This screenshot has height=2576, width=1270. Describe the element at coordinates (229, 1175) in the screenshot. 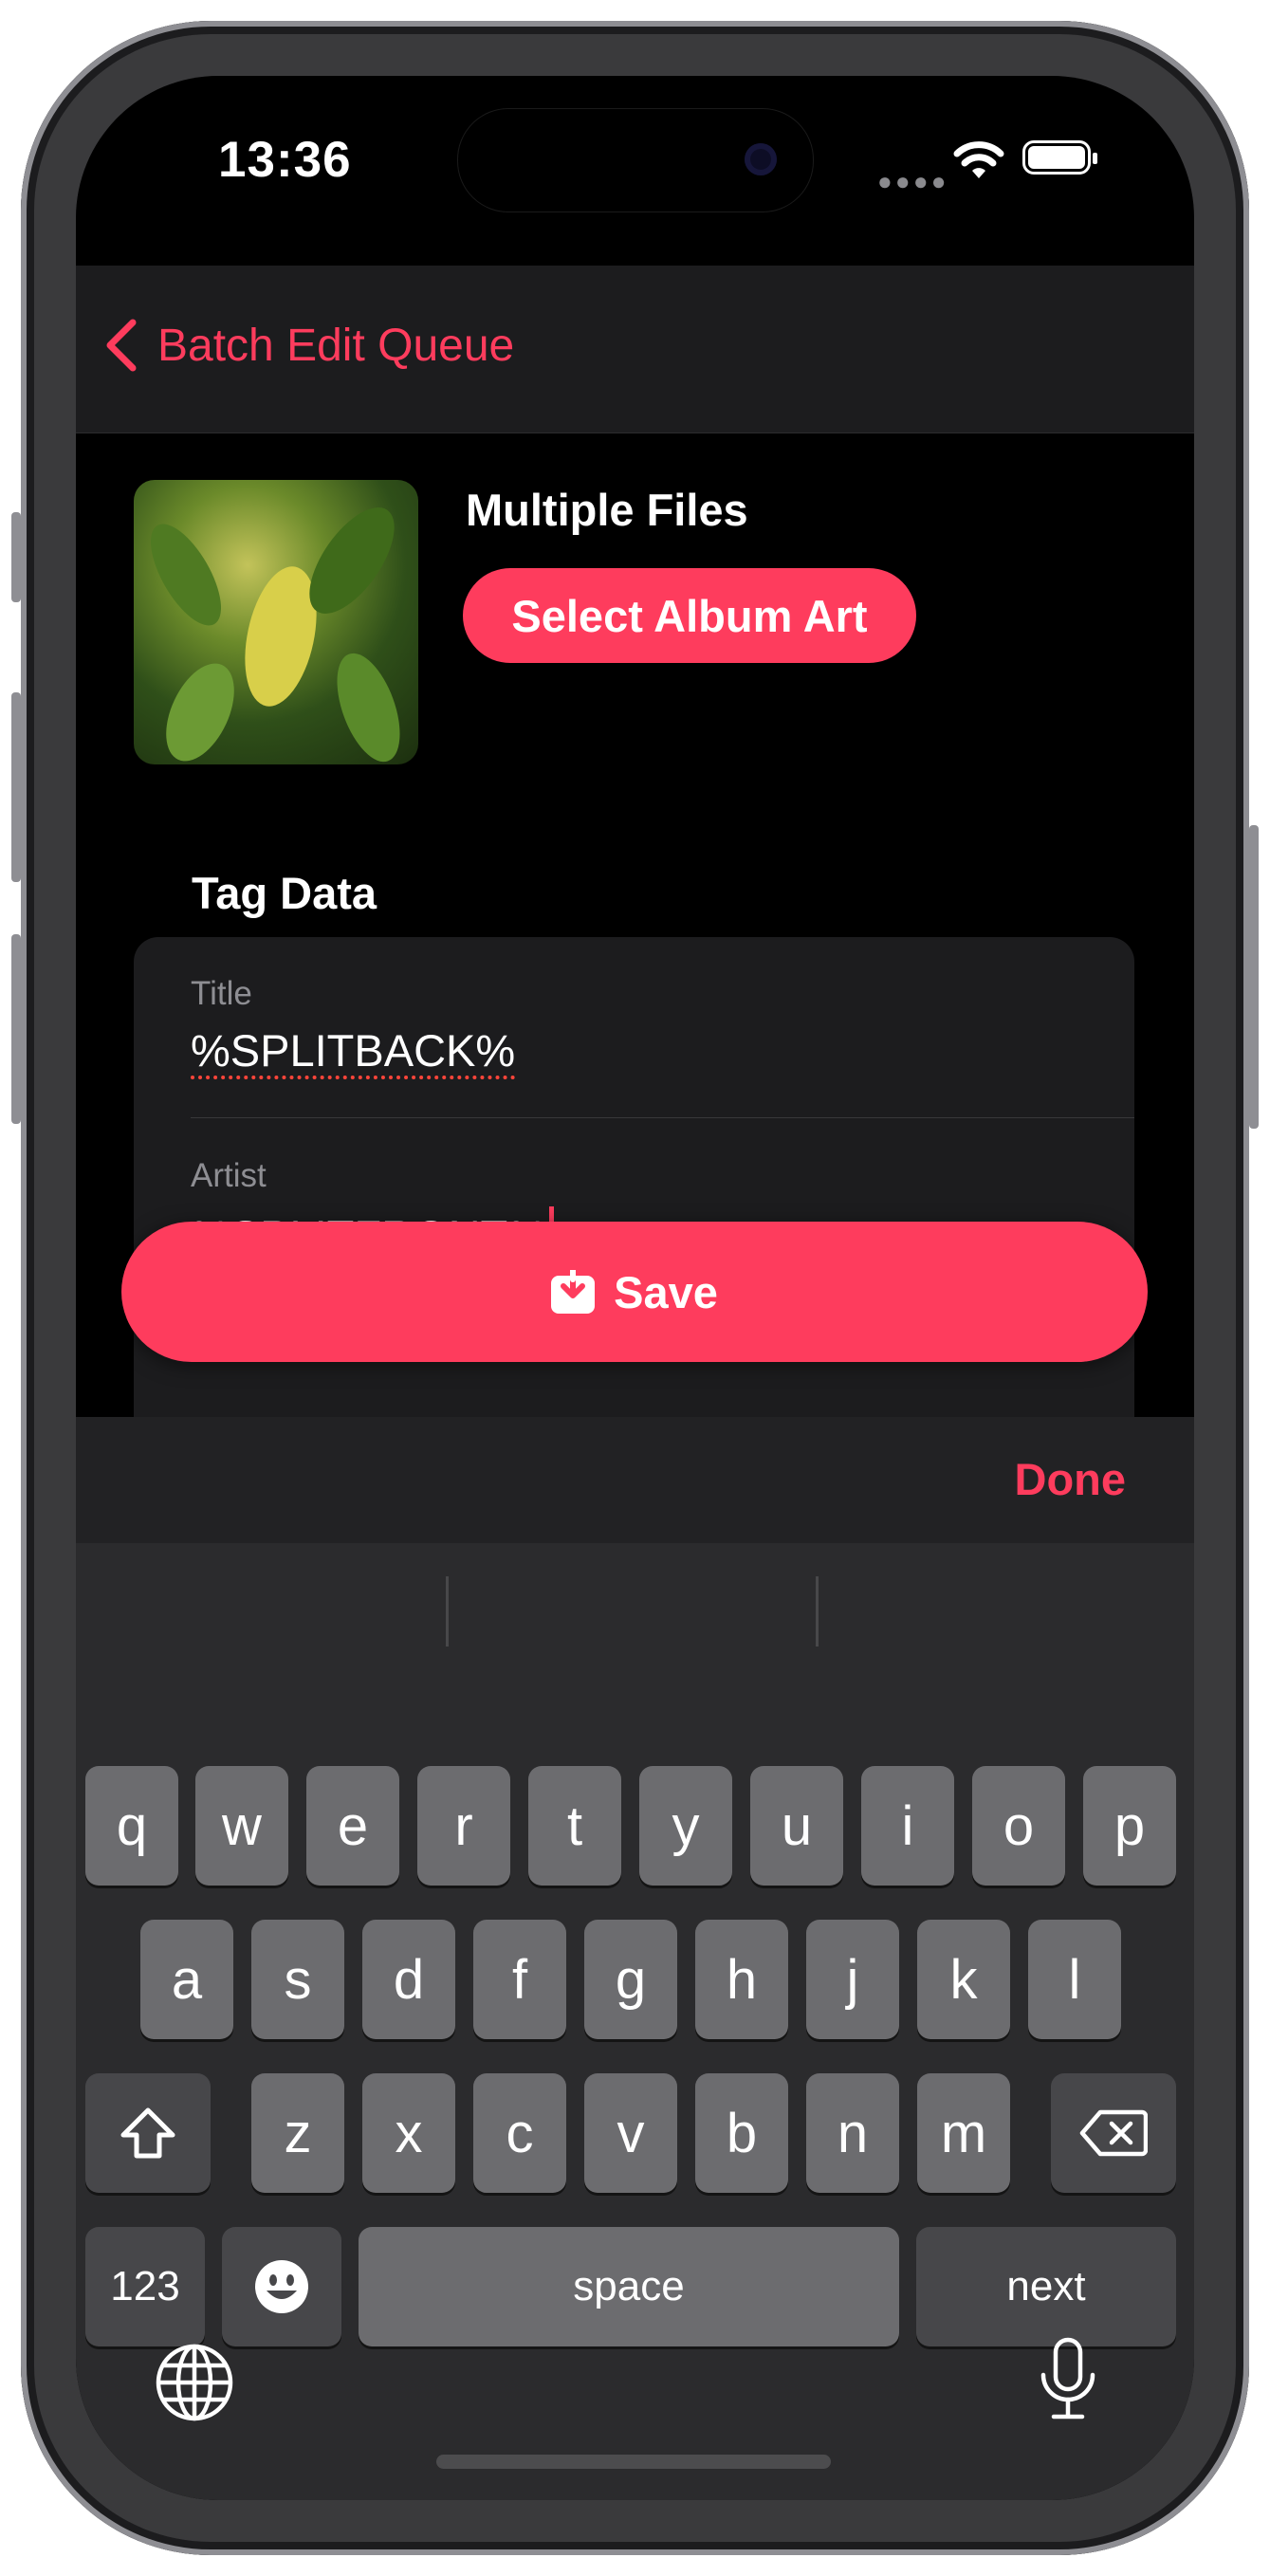

I see `artist-field-label: Artist` at that location.